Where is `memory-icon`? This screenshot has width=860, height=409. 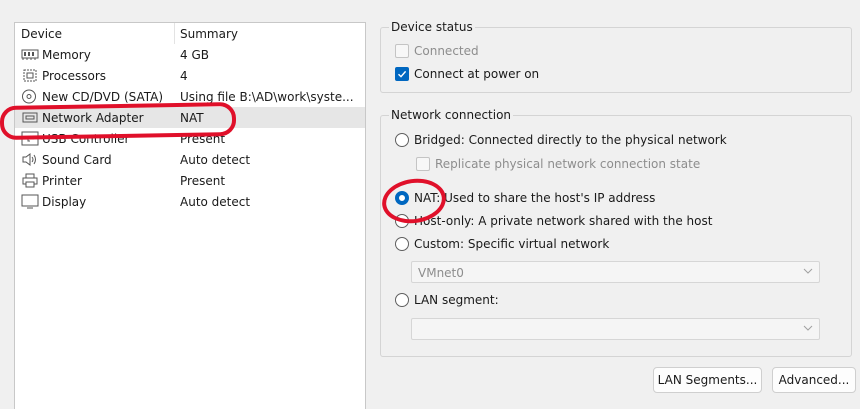 memory-icon is located at coordinates (30, 54).